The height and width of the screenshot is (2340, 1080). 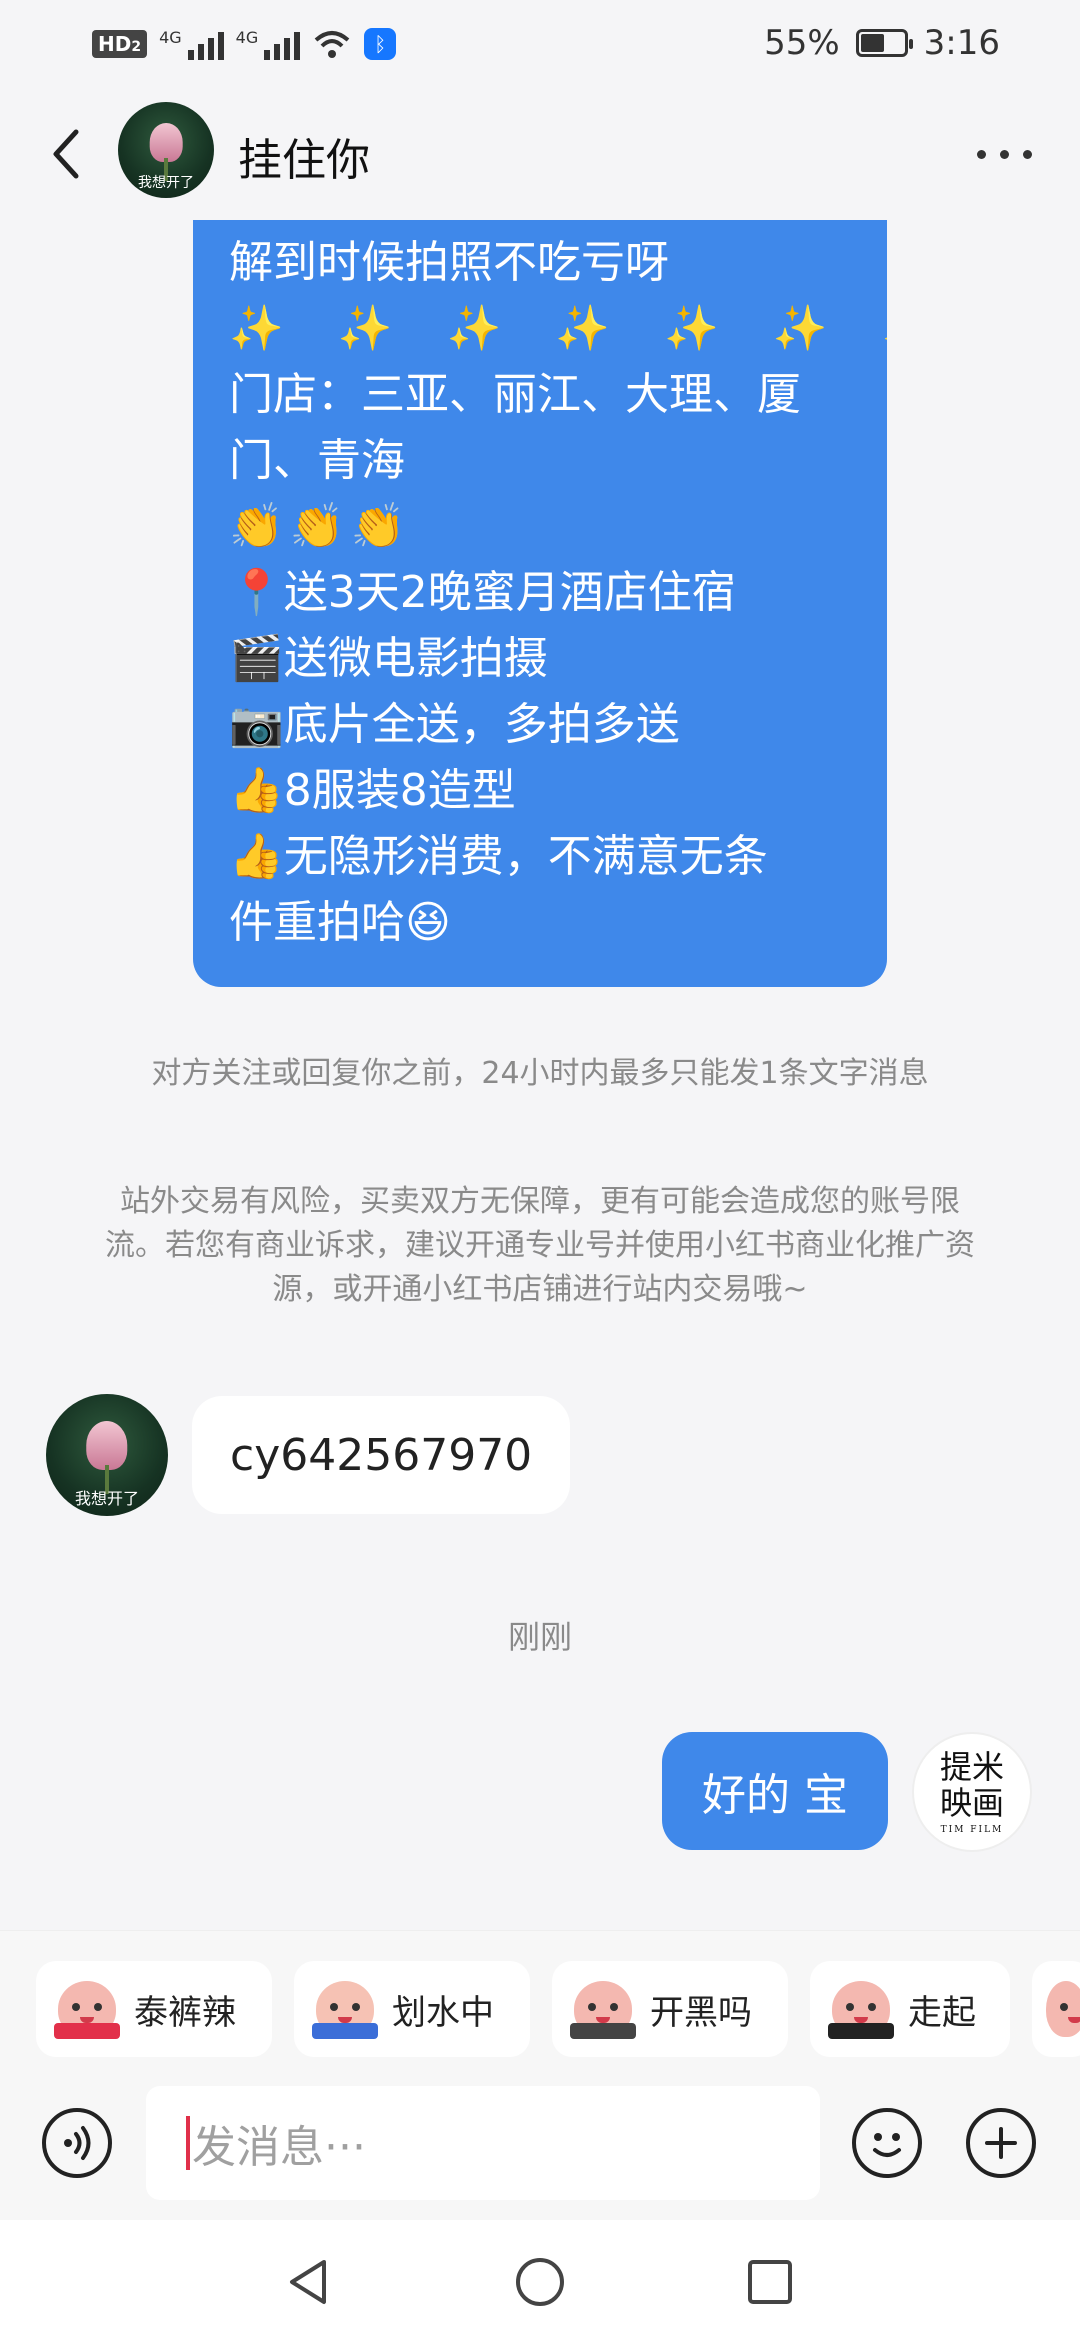 What do you see at coordinates (1001, 2143) in the screenshot?
I see `add-attachment-icon` at bounding box center [1001, 2143].